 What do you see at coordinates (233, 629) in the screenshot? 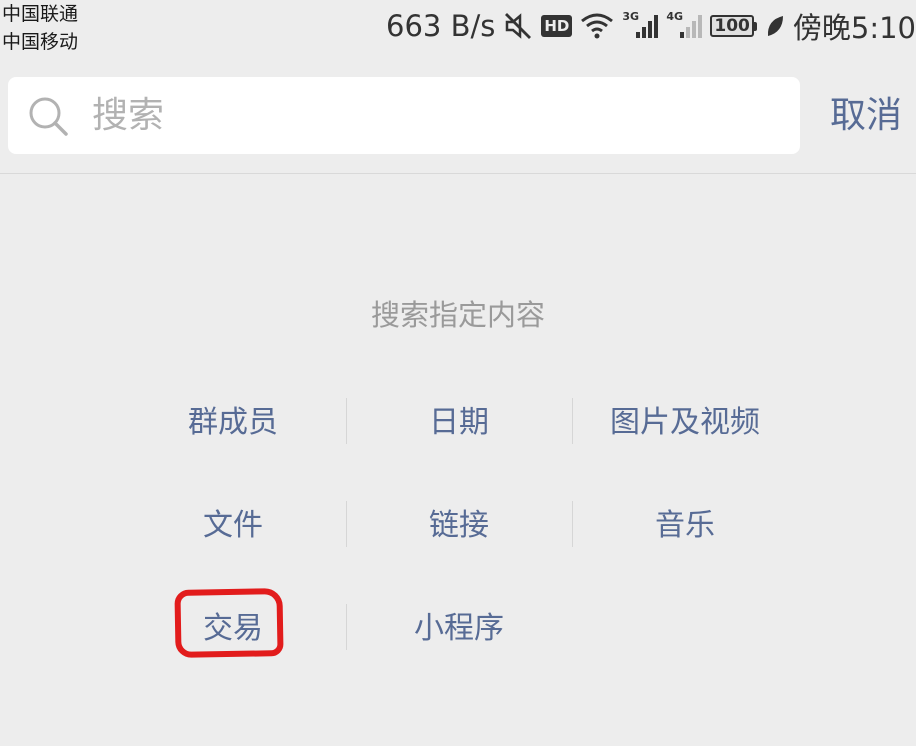
I see `category-transactions: 交易` at bounding box center [233, 629].